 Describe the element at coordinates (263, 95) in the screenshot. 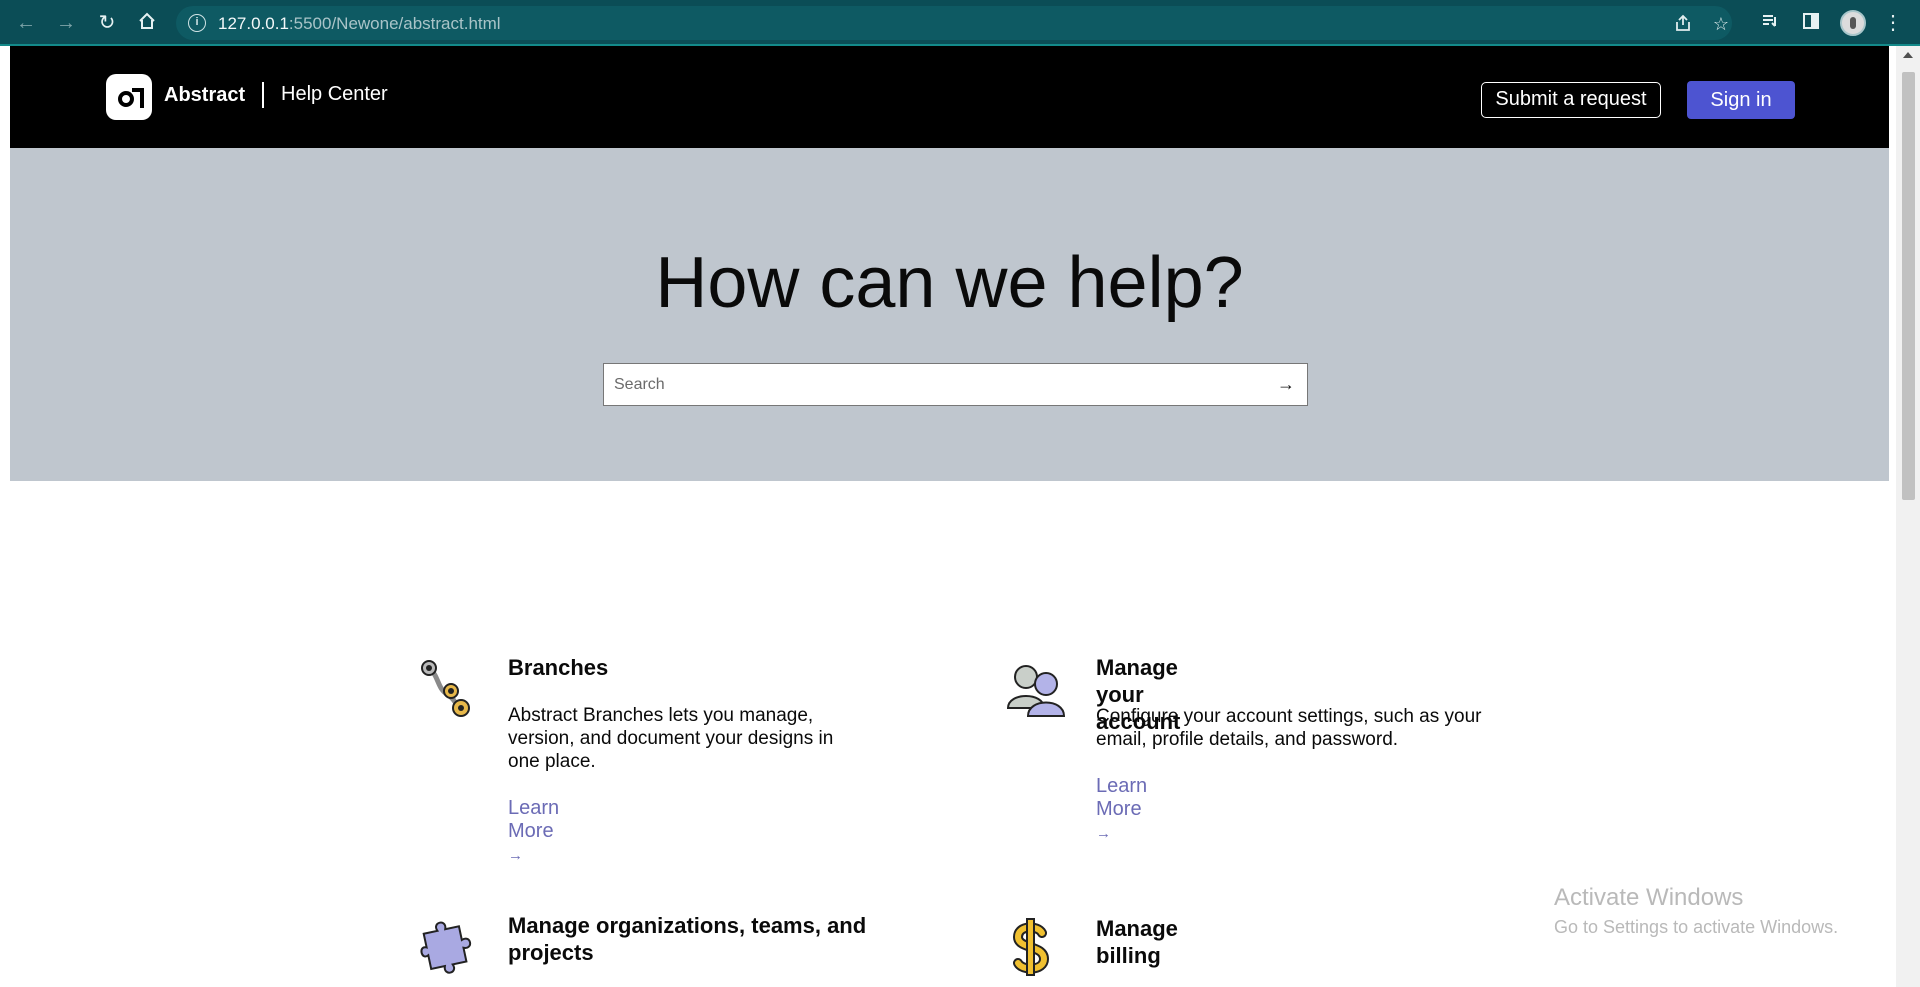

I see `header-divider` at that location.